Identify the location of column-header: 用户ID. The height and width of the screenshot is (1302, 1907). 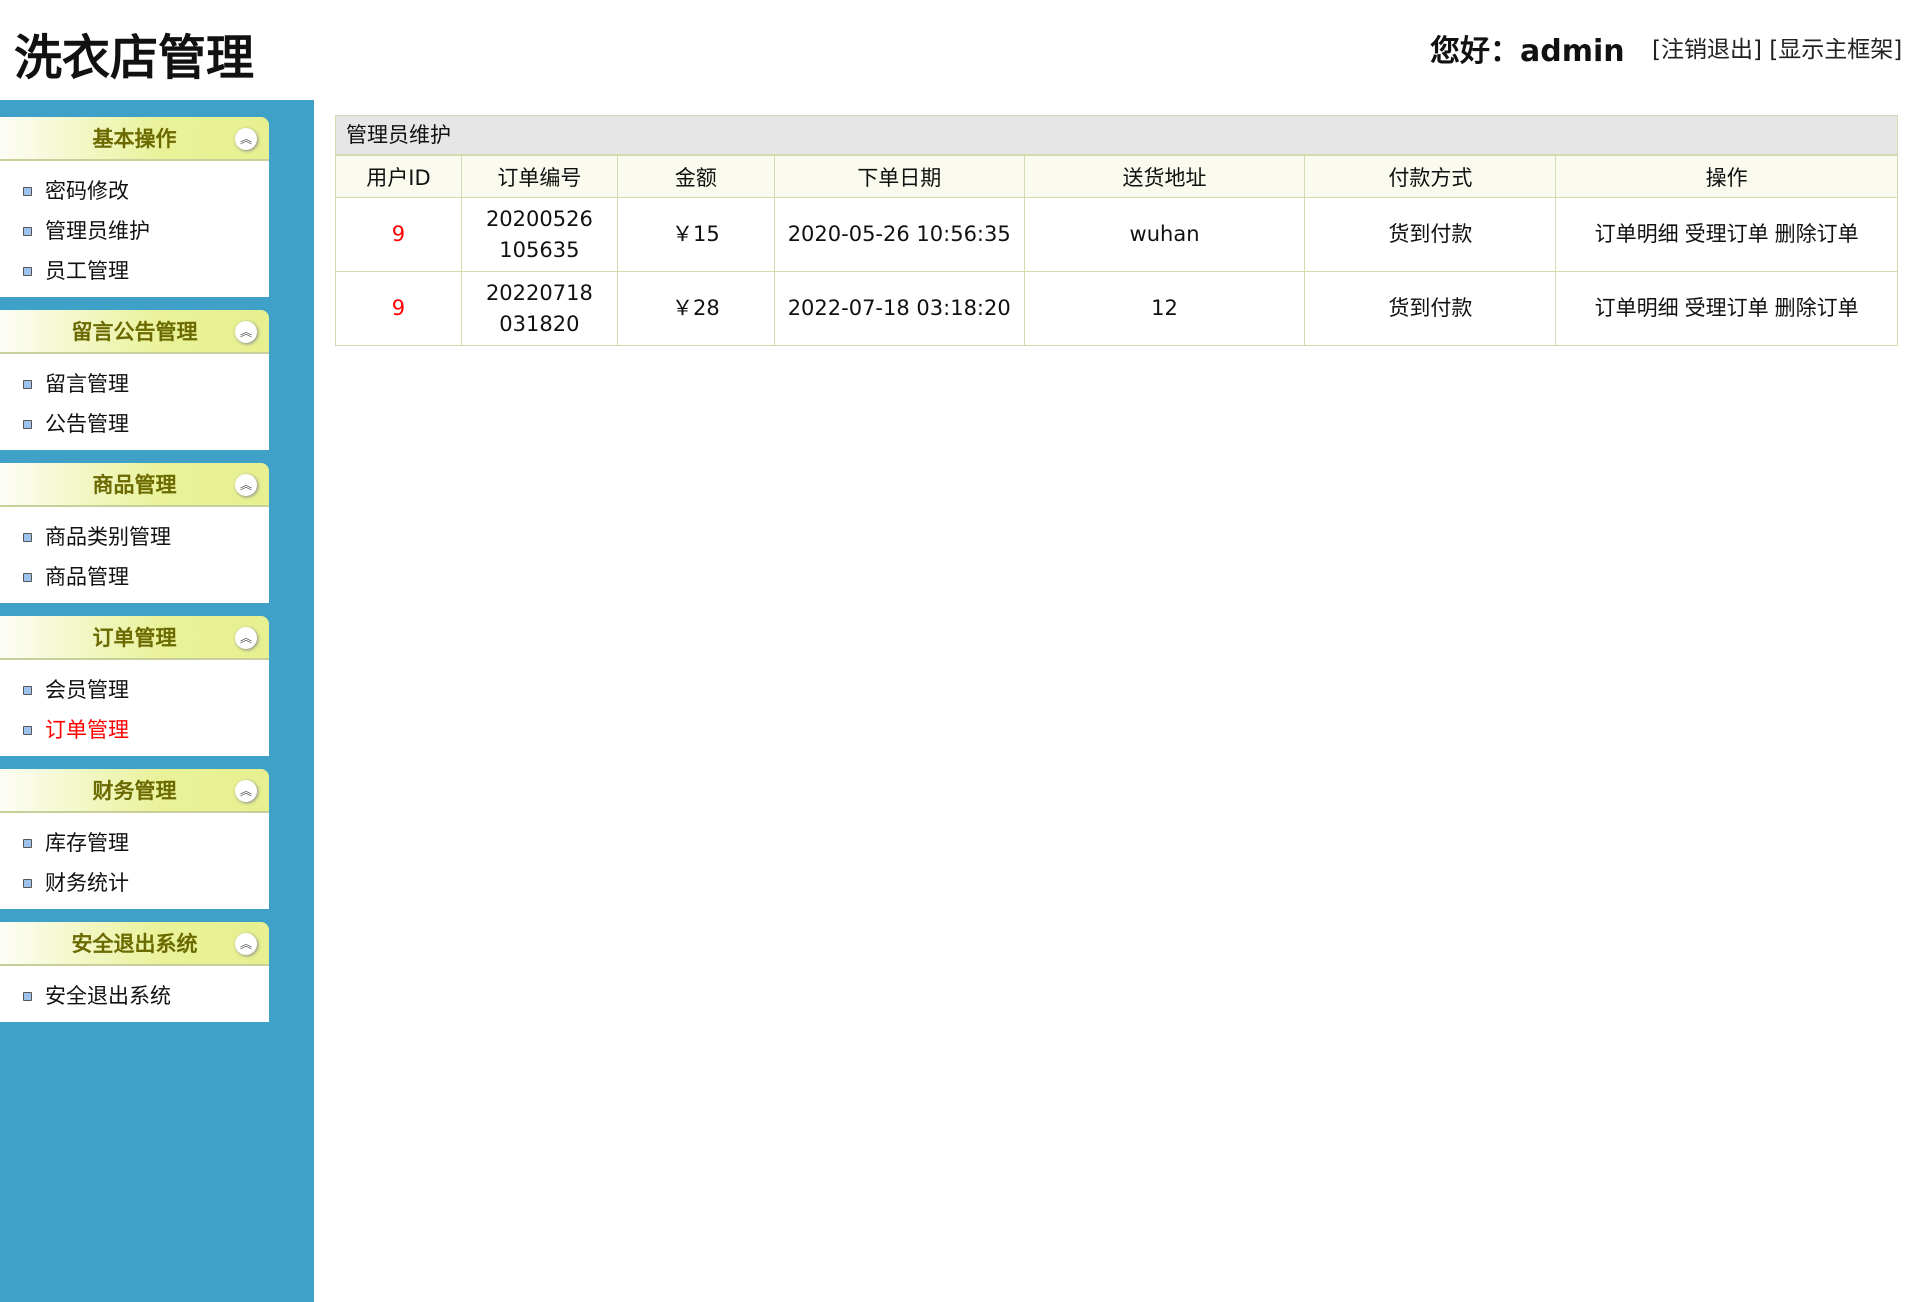
(398, 176).